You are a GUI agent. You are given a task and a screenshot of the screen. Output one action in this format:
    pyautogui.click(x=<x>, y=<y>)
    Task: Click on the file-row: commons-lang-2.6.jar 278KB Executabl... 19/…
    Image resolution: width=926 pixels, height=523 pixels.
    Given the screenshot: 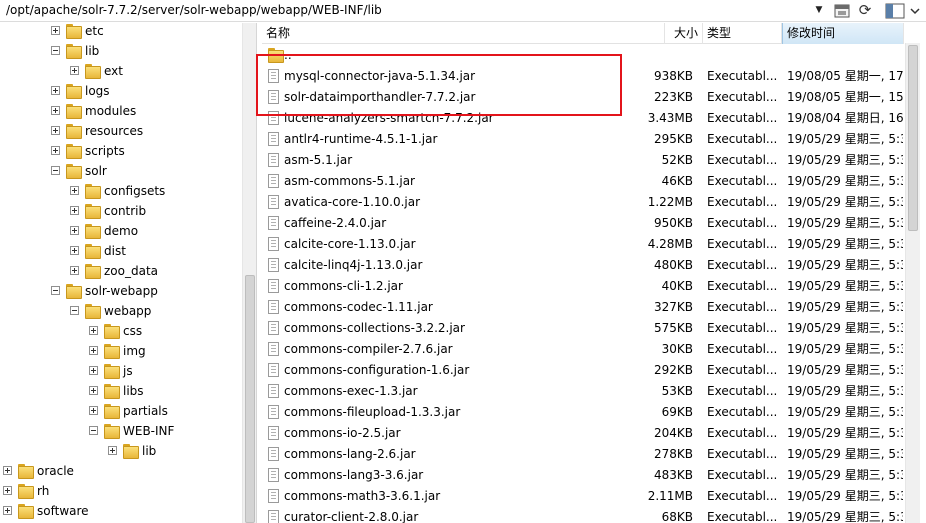 What is the action you would take?
    pyautogui.click(x=583, y=454)
    